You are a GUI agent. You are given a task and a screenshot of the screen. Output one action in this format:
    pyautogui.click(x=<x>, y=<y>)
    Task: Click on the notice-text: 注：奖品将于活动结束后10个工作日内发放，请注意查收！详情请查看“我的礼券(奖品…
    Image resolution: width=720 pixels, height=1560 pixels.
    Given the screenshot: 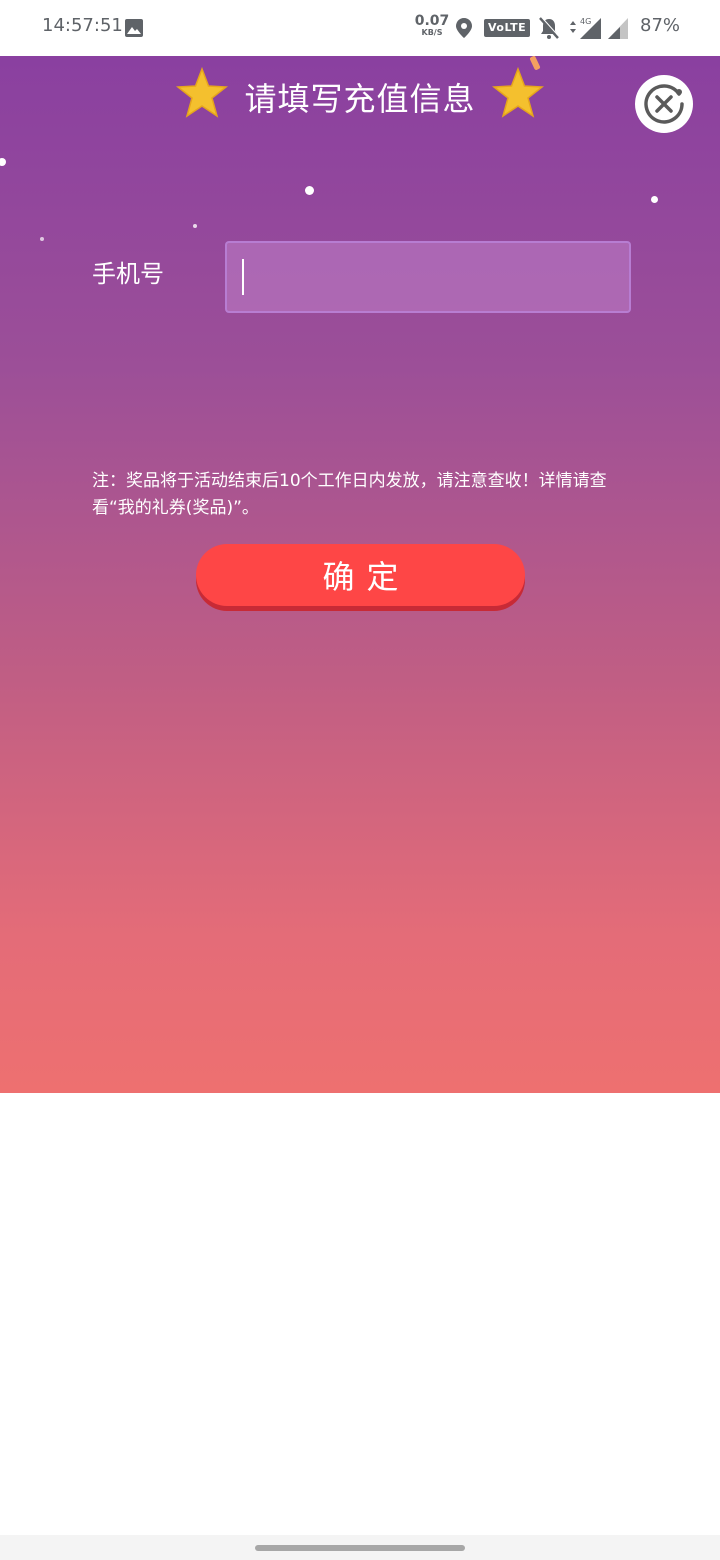 What is the action you would take?
    pyautogui.click(x=349, y=494)
    